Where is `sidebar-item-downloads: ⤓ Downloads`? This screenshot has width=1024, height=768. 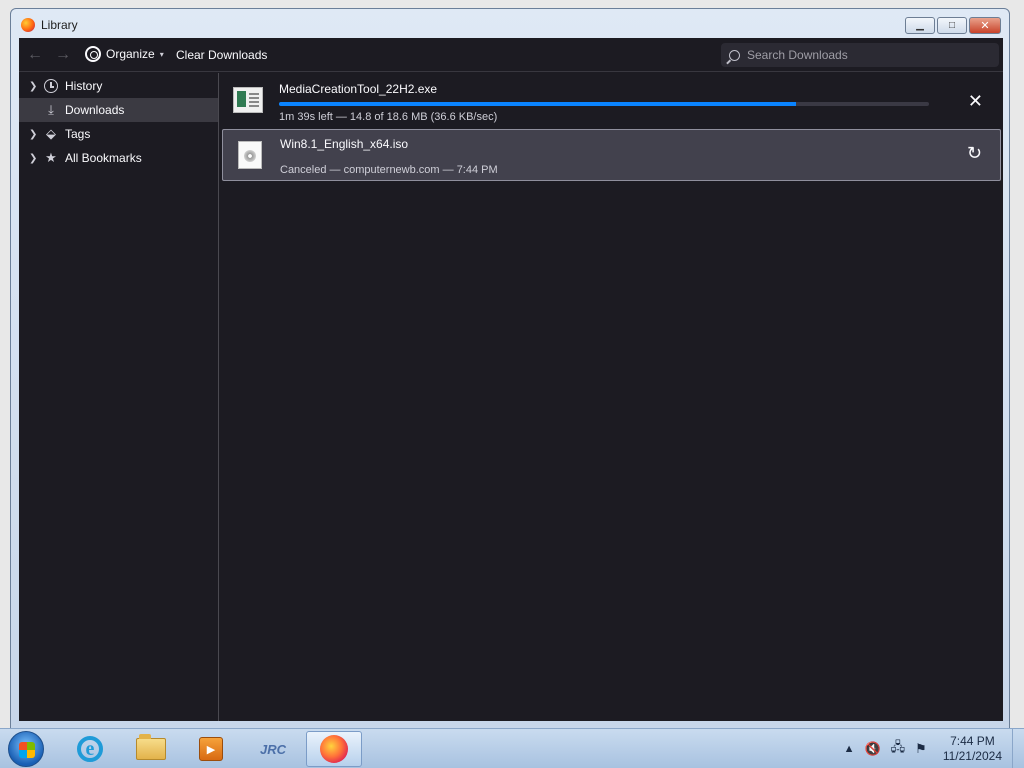
sidebar-item-downloads: ⤓ Downloads is located at coordinates (118, 110).